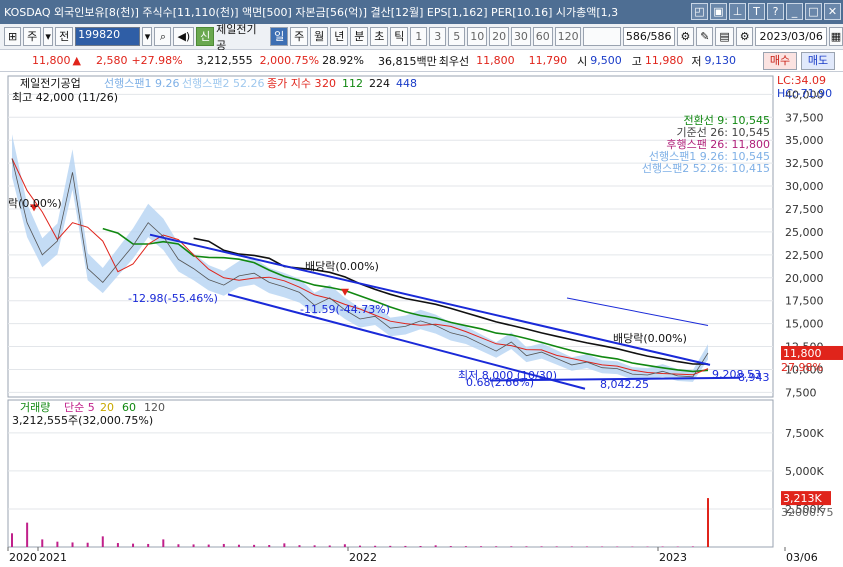 The image size is (843, 567). What do you see at coordinates (649, 36) in the screenshot?
I see `data-count-field: 586/586` at bounding box center [649, 36].